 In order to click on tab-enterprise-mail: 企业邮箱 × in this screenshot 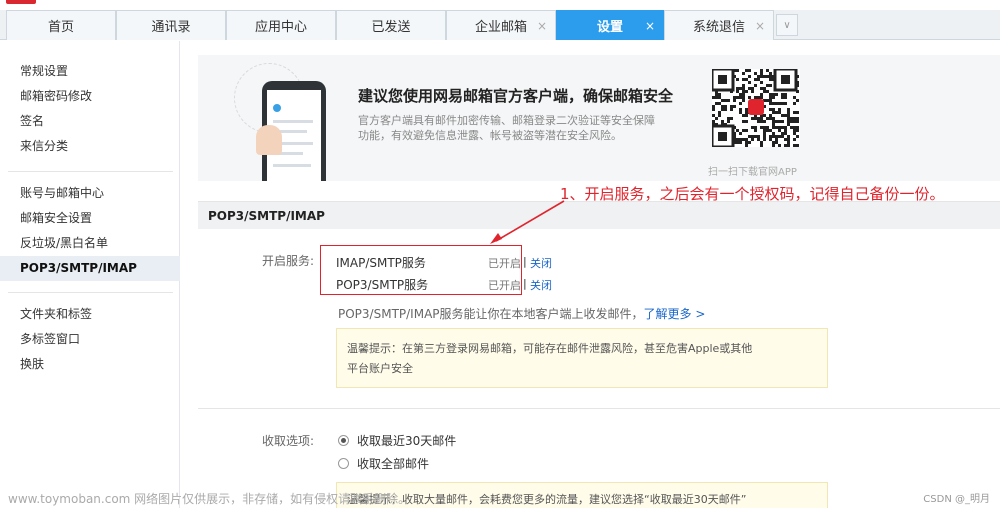, I will do `click(501, 25)`.